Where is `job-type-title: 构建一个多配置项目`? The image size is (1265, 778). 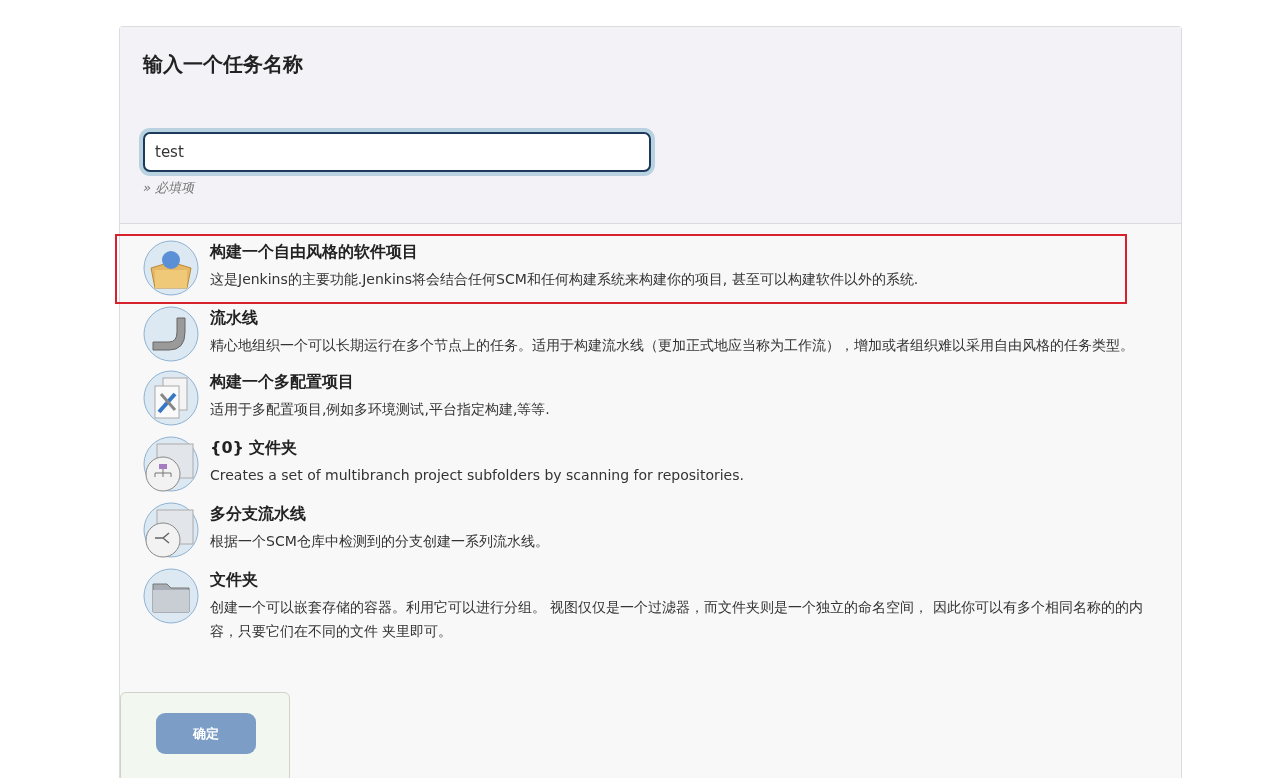 job-type-title: 构建一个多配置项目 is located at coordinates (685, 382).